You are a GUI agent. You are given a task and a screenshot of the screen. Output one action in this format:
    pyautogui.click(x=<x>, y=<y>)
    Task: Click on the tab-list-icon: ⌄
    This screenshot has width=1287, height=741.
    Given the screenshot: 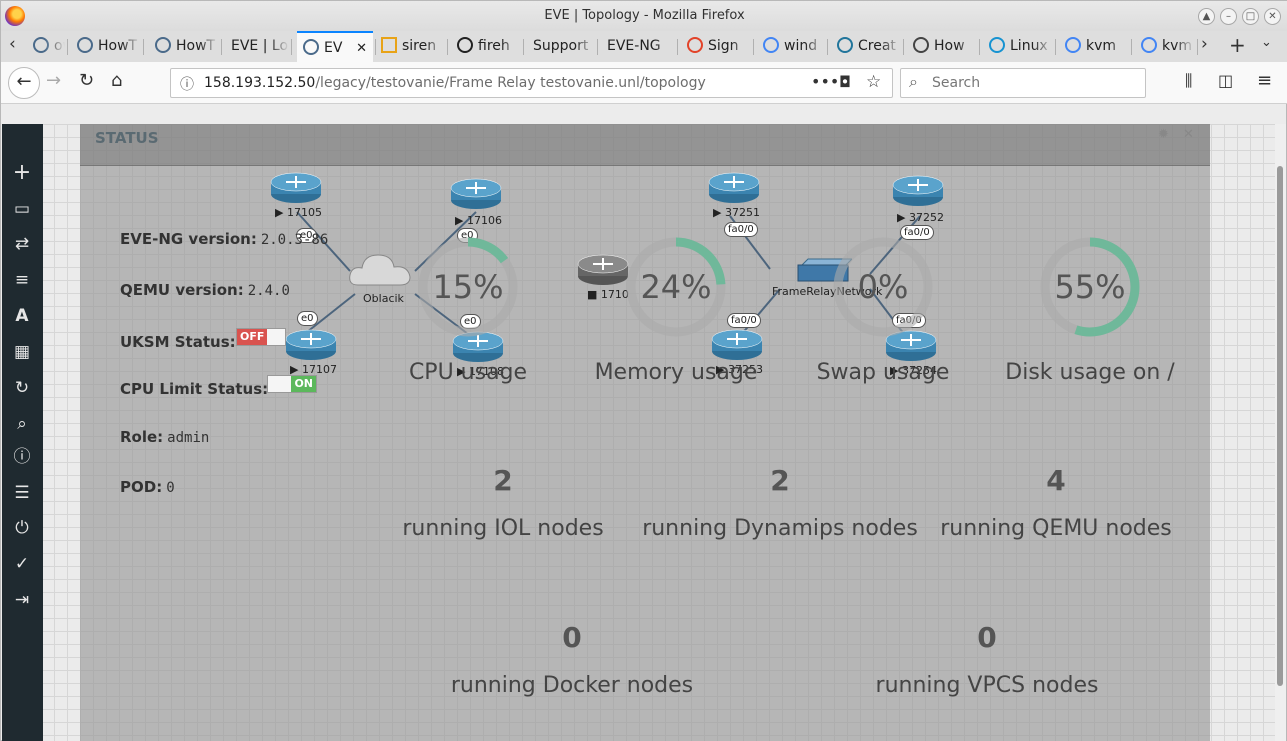 What is the action you would take?
    pyautogui.click(x=1266, y=42)
    